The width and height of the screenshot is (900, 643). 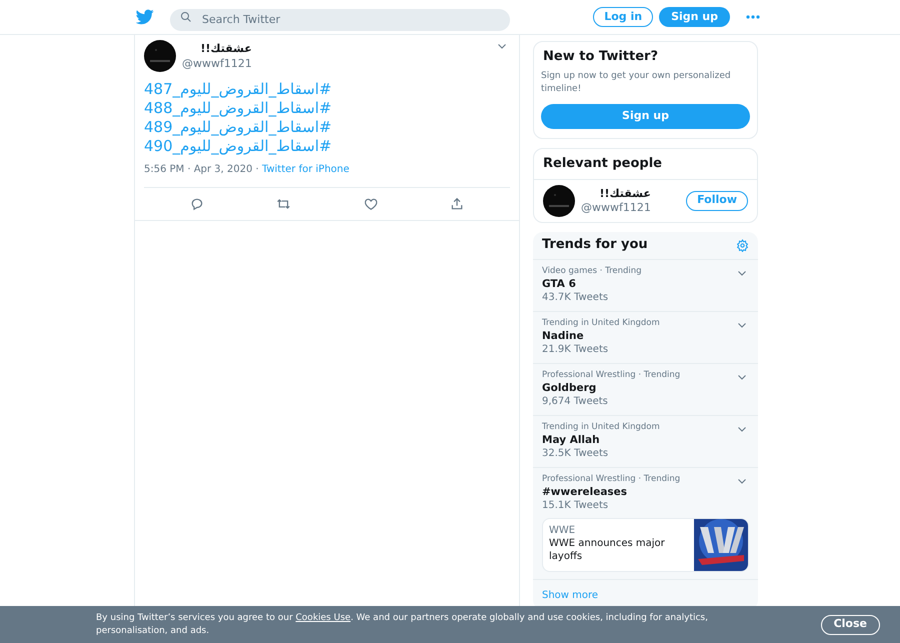 What do you see at coordinates (585, 491) in the screenshot?
I see `trend-name: #wwereleases` at bounding box center [585, 491].